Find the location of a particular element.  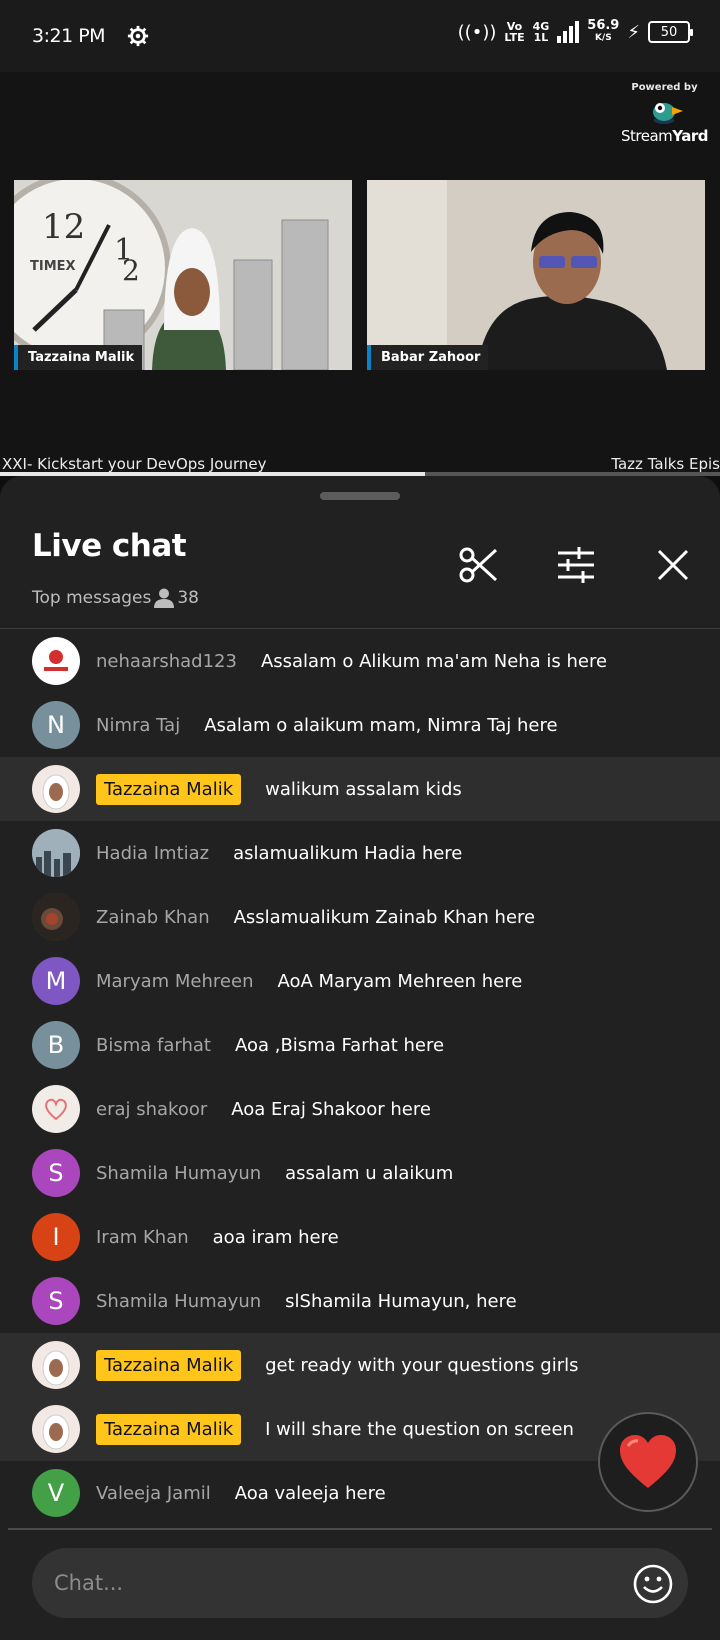

chat-message: Hadia Imtiaz aslamualikum Hadia here is located at coordinates (360, 853).